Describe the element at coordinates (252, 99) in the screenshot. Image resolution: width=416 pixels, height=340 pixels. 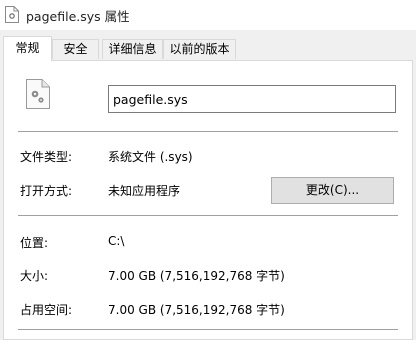
I see `file-name-field` at that location.